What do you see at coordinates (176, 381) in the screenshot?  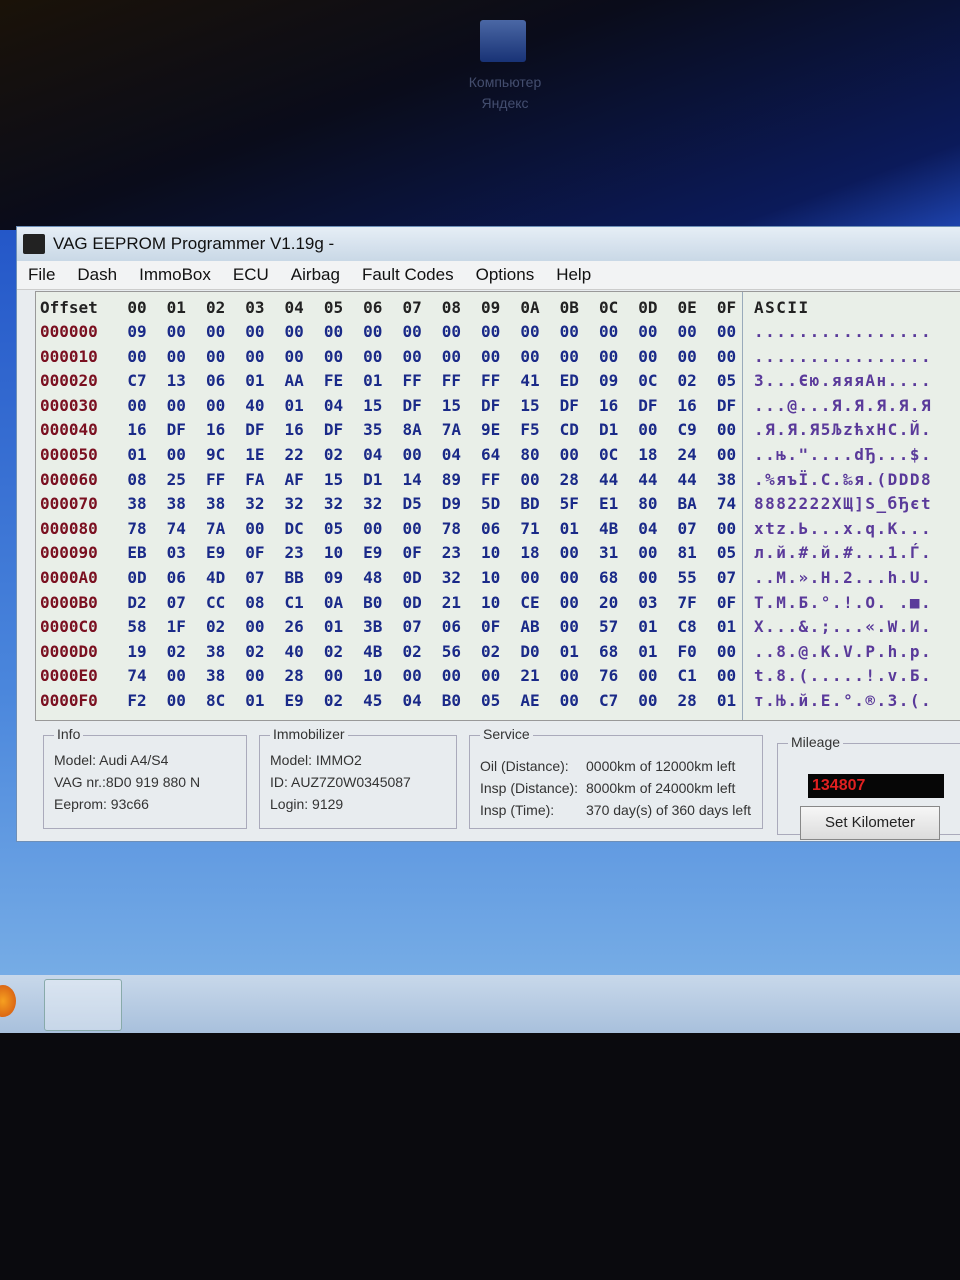 I see `hex-byte: 13` at bounding box center [176, 381].